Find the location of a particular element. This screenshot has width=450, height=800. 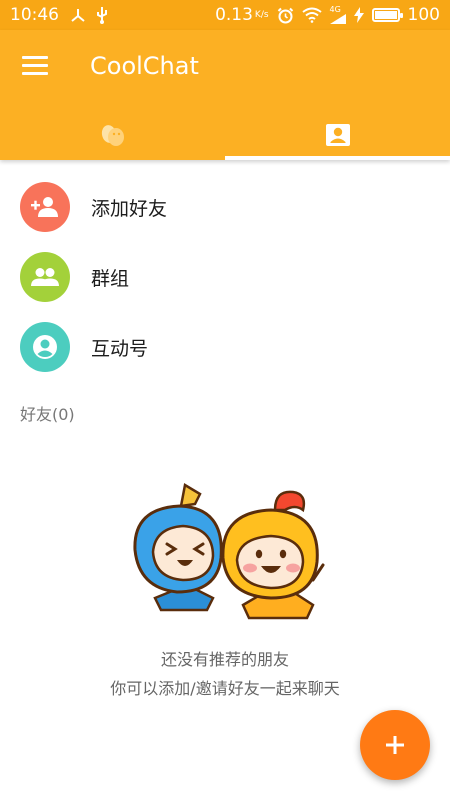

hamburger-menu-icon is located at coordinates (35, 66).